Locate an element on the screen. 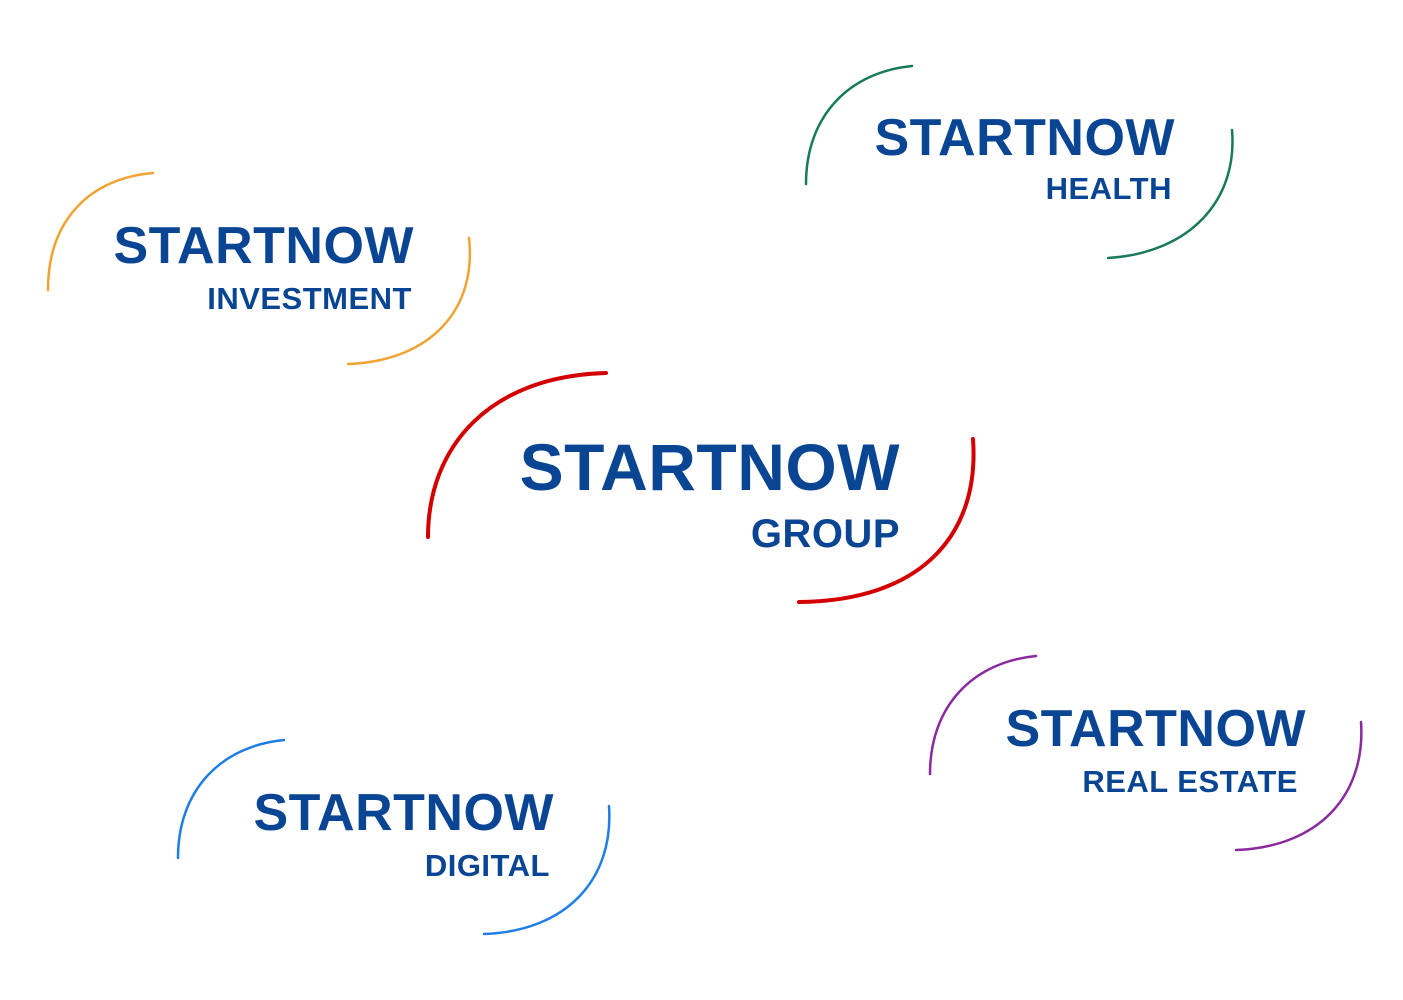 The width and height of the screenshot is (1403, 1000). division-name: GROUP is located at coordinates (825, 534).